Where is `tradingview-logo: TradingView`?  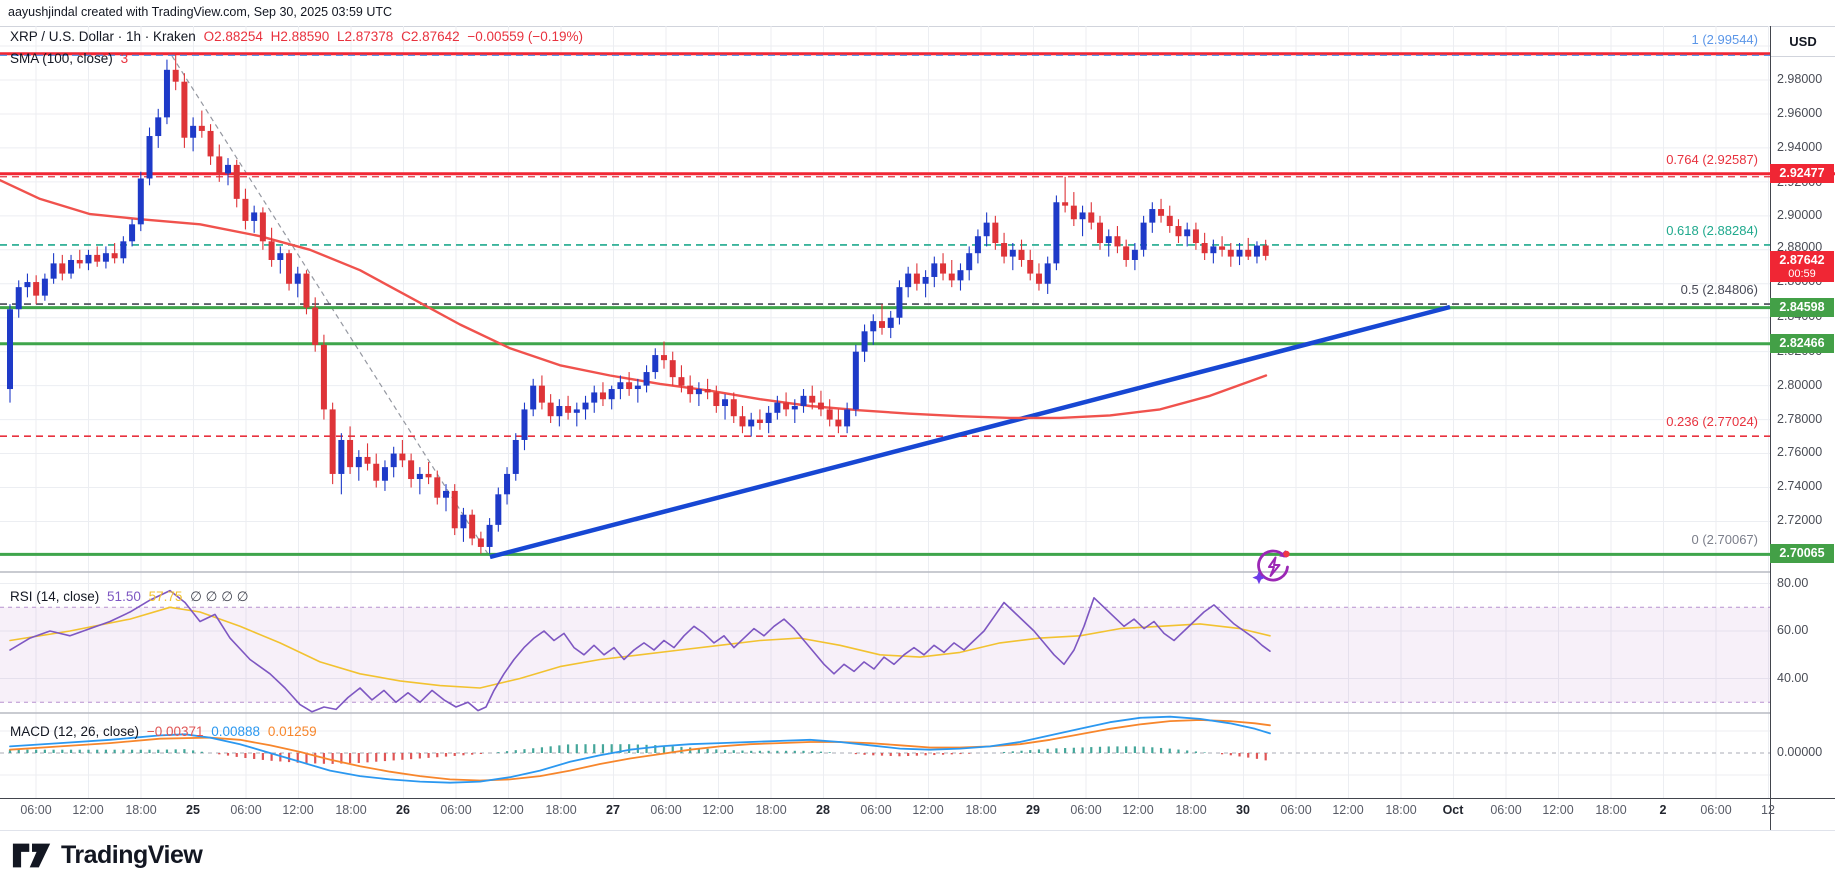
tradingview-logo: TradingView is located at coordinates (107, 855).